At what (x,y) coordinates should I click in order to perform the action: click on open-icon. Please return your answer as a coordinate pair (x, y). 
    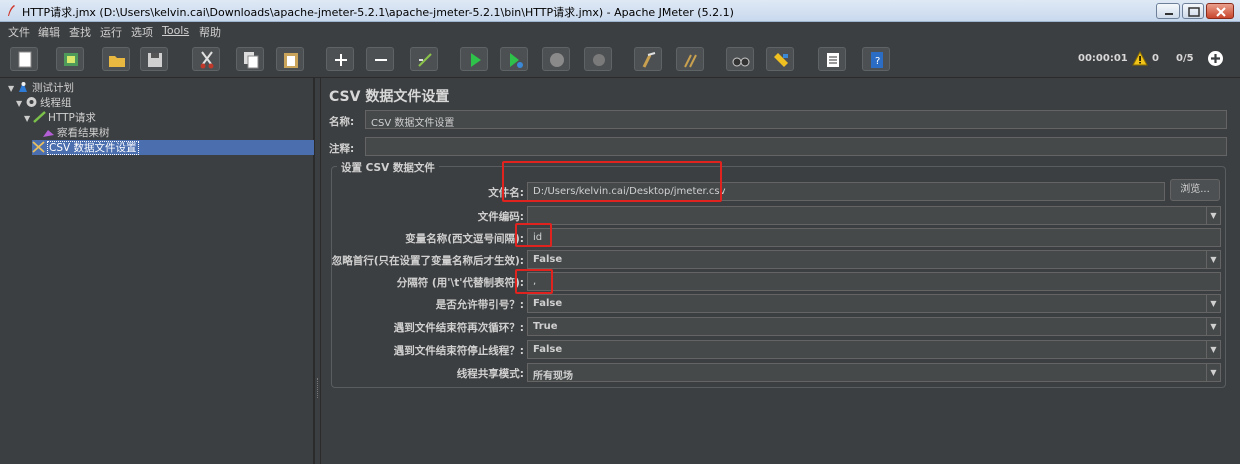
    Looking at the image, I should click on (117, 61).